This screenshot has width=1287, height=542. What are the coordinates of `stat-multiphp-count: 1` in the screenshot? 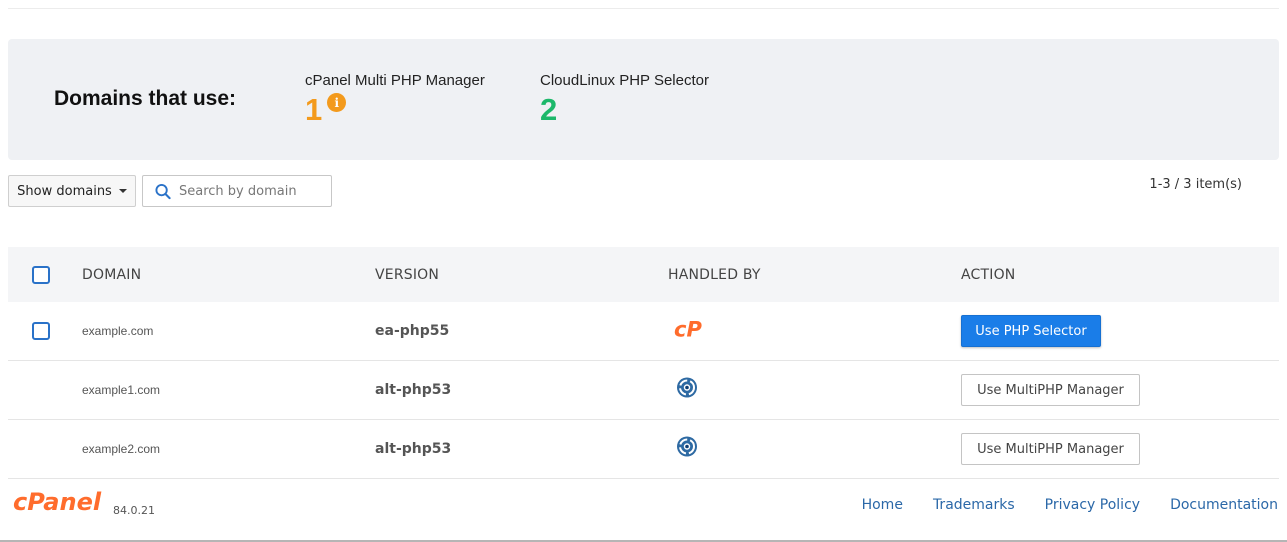 It's located at (314, 109).